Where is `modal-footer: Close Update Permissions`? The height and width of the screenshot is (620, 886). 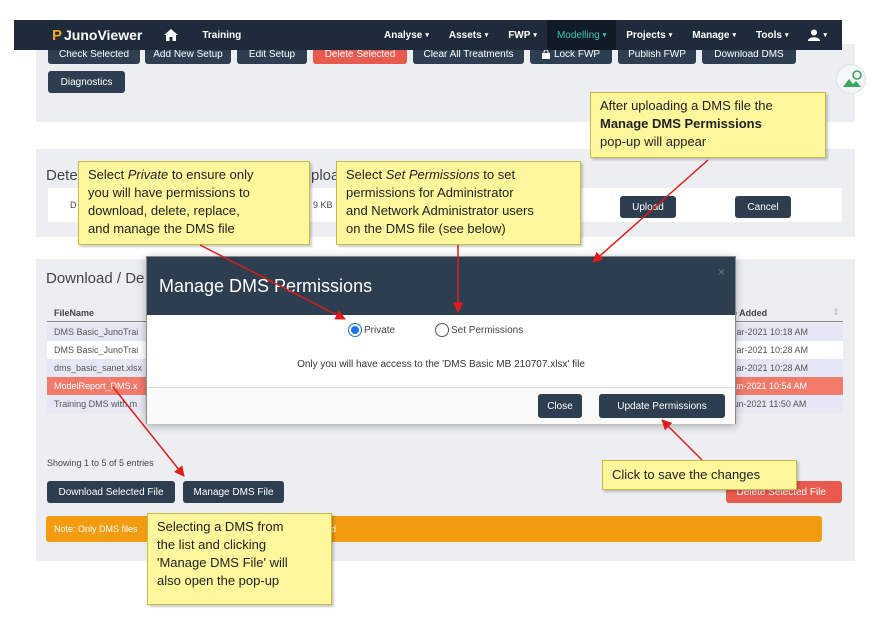
modal-footer: Close Update Permissions is located at coordinates (441, 405).